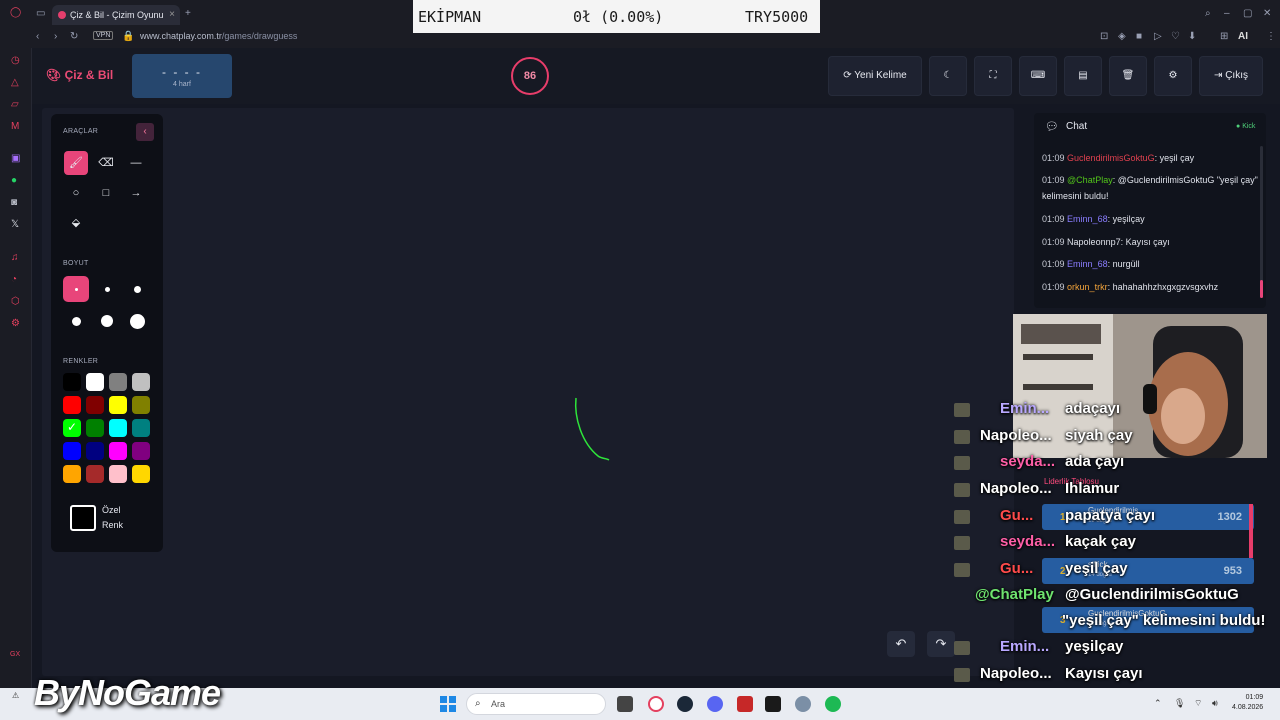 The width and height of the screenshot is (1280, 720). What do you see at coordinates (948, 76) in the screenshot?
I see `theme-toggle-button: ☾` at bounding box center [948, 76].